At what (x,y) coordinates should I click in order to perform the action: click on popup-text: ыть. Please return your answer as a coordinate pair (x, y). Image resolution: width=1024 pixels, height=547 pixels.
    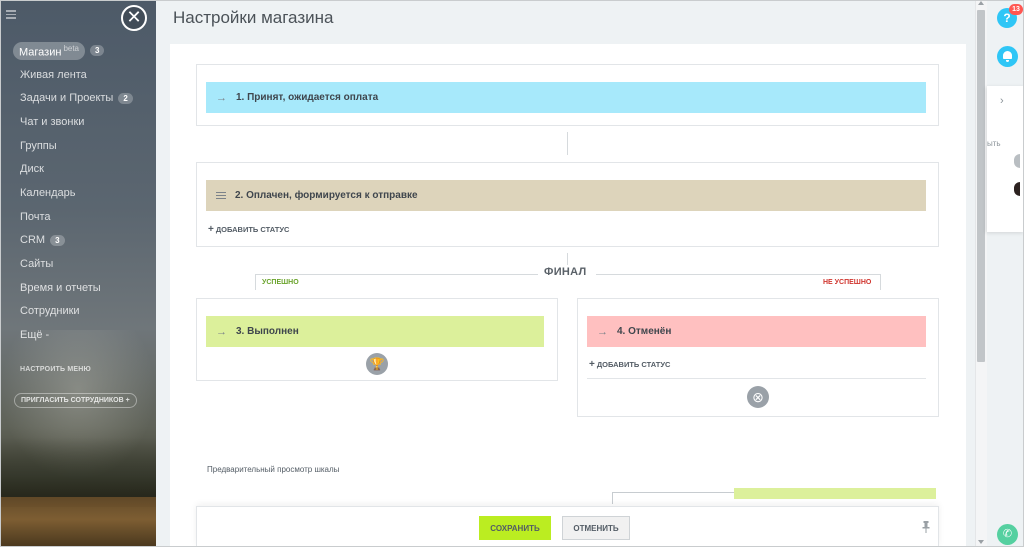
    Looking at the image, I should click on (994, 143).